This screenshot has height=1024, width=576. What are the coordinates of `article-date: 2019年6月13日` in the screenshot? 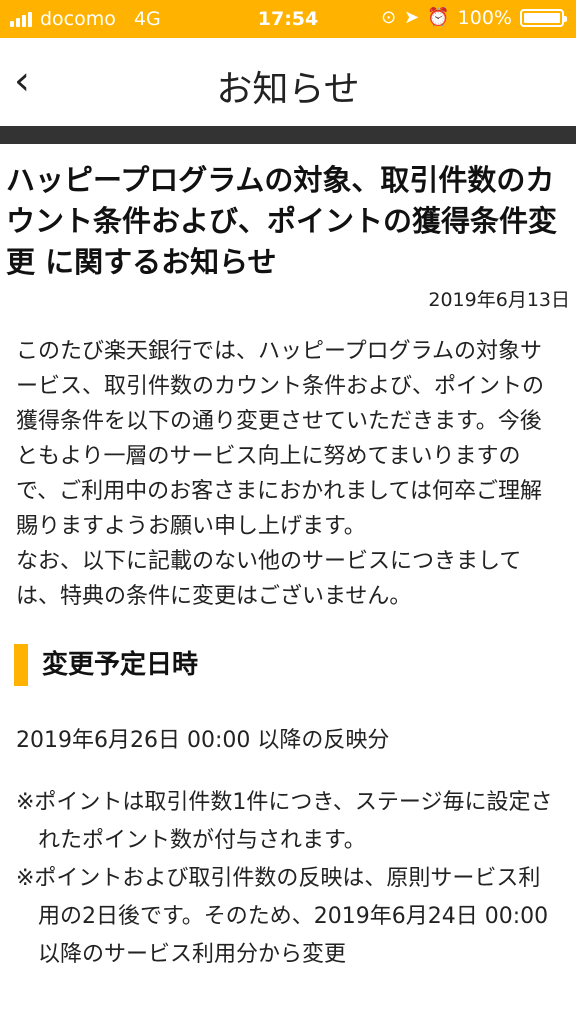 It's located at (499, 300).